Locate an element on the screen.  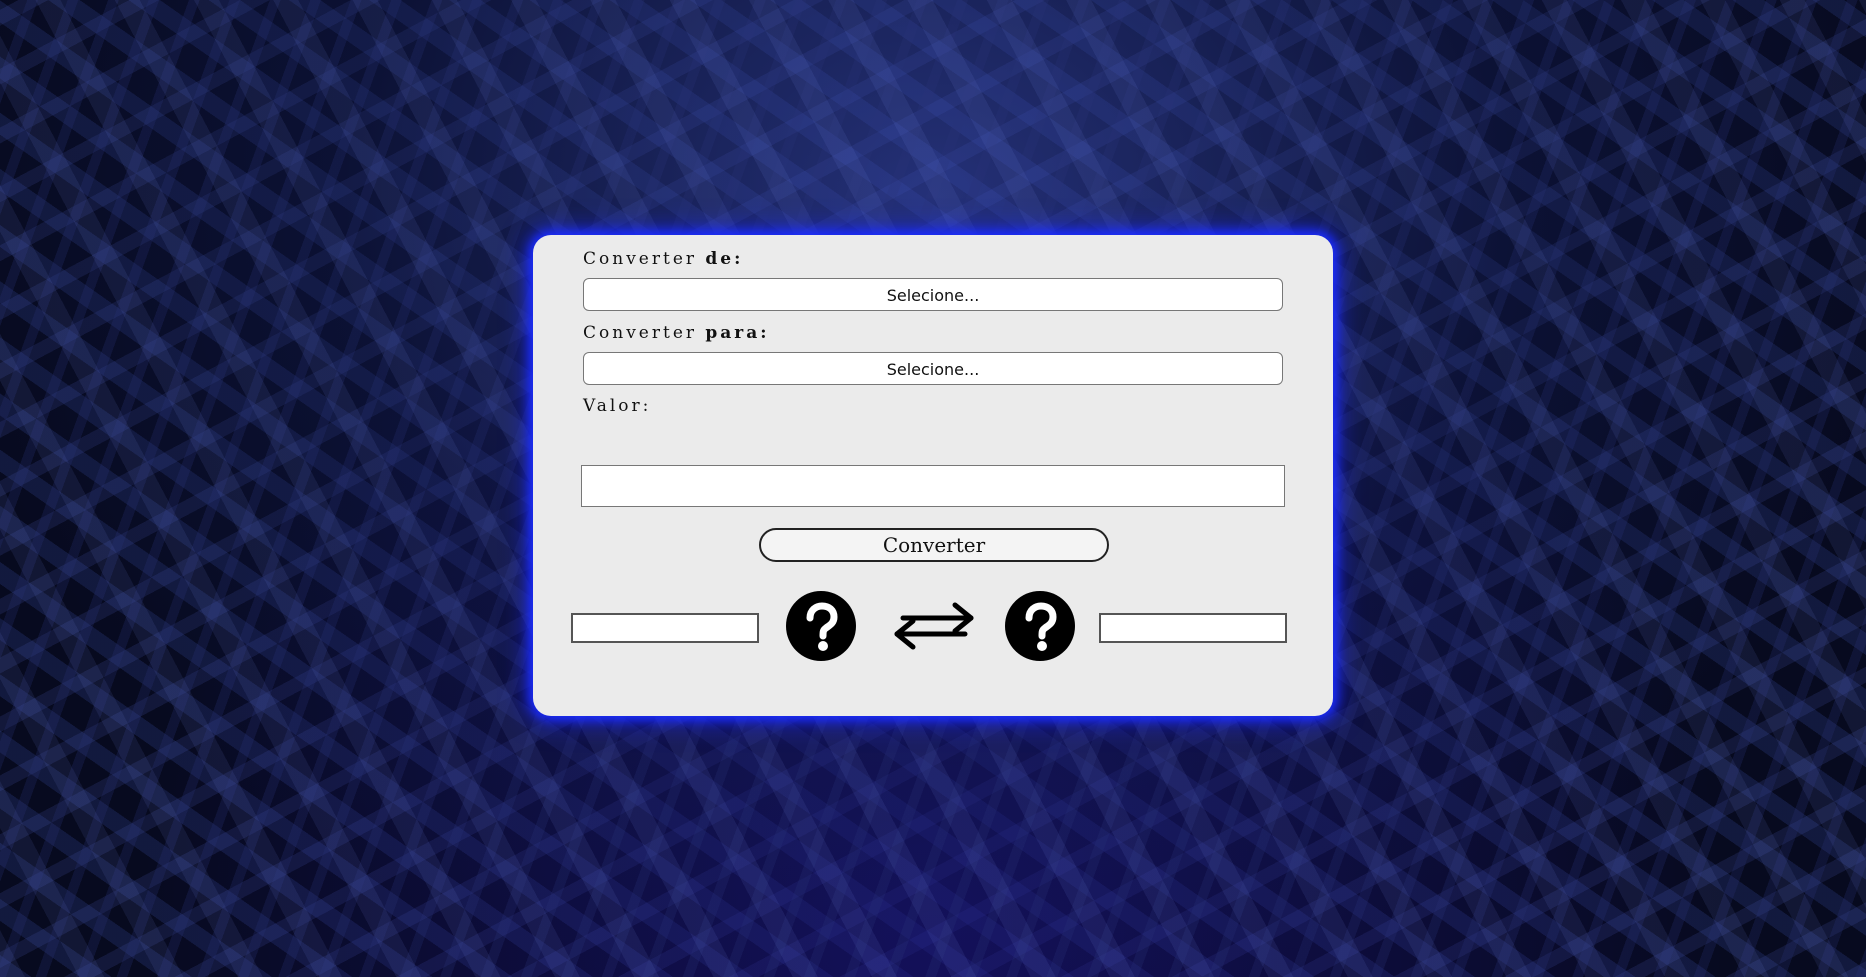
convert-button: Converter is located at coordinates (934, 545).